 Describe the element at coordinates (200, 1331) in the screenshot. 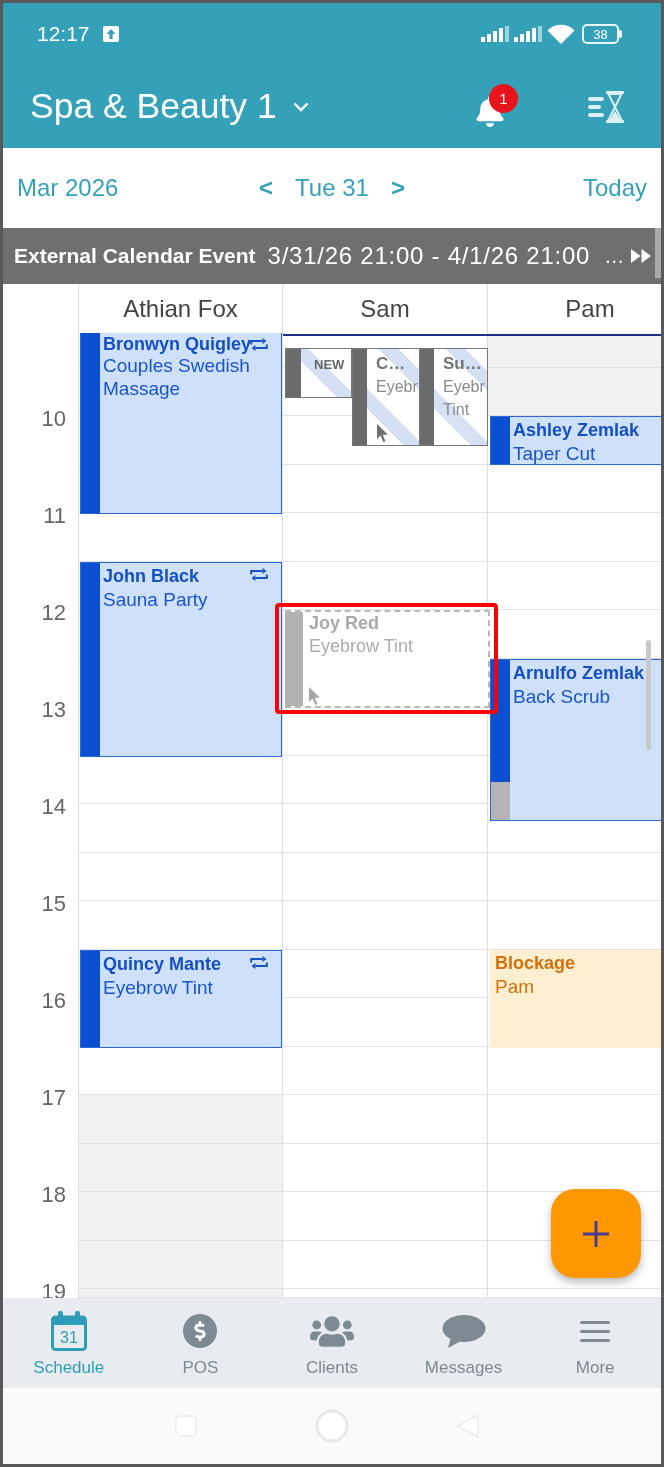

I see `dollar-coin-icon` at that location.